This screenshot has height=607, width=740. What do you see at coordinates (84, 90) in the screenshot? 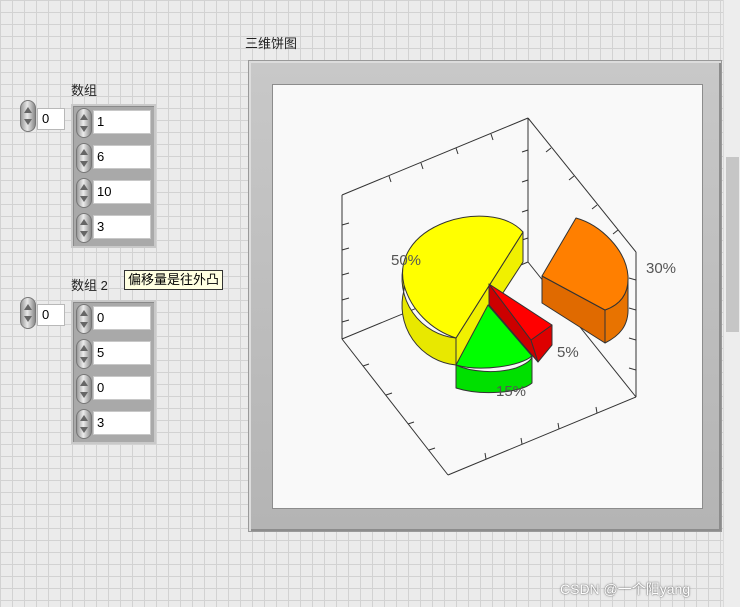
I see `array1-label: 数组` at bounding box center [84, 90].